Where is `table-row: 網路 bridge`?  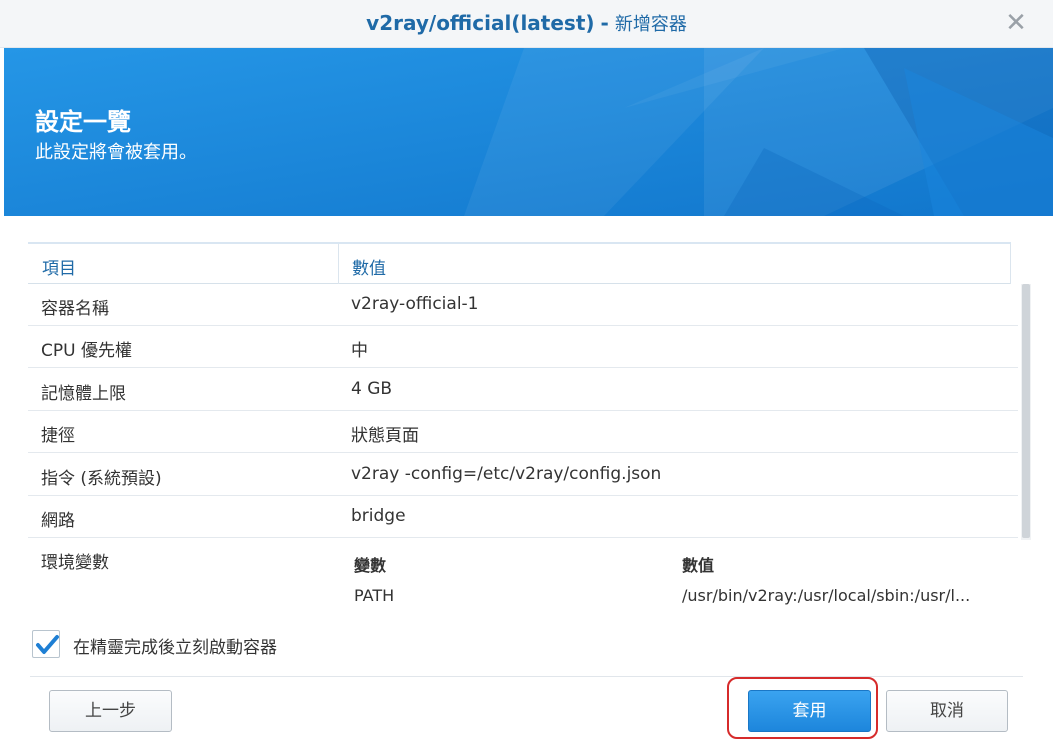 table-row: 網路 bridge is located at coordinates (523, 517).